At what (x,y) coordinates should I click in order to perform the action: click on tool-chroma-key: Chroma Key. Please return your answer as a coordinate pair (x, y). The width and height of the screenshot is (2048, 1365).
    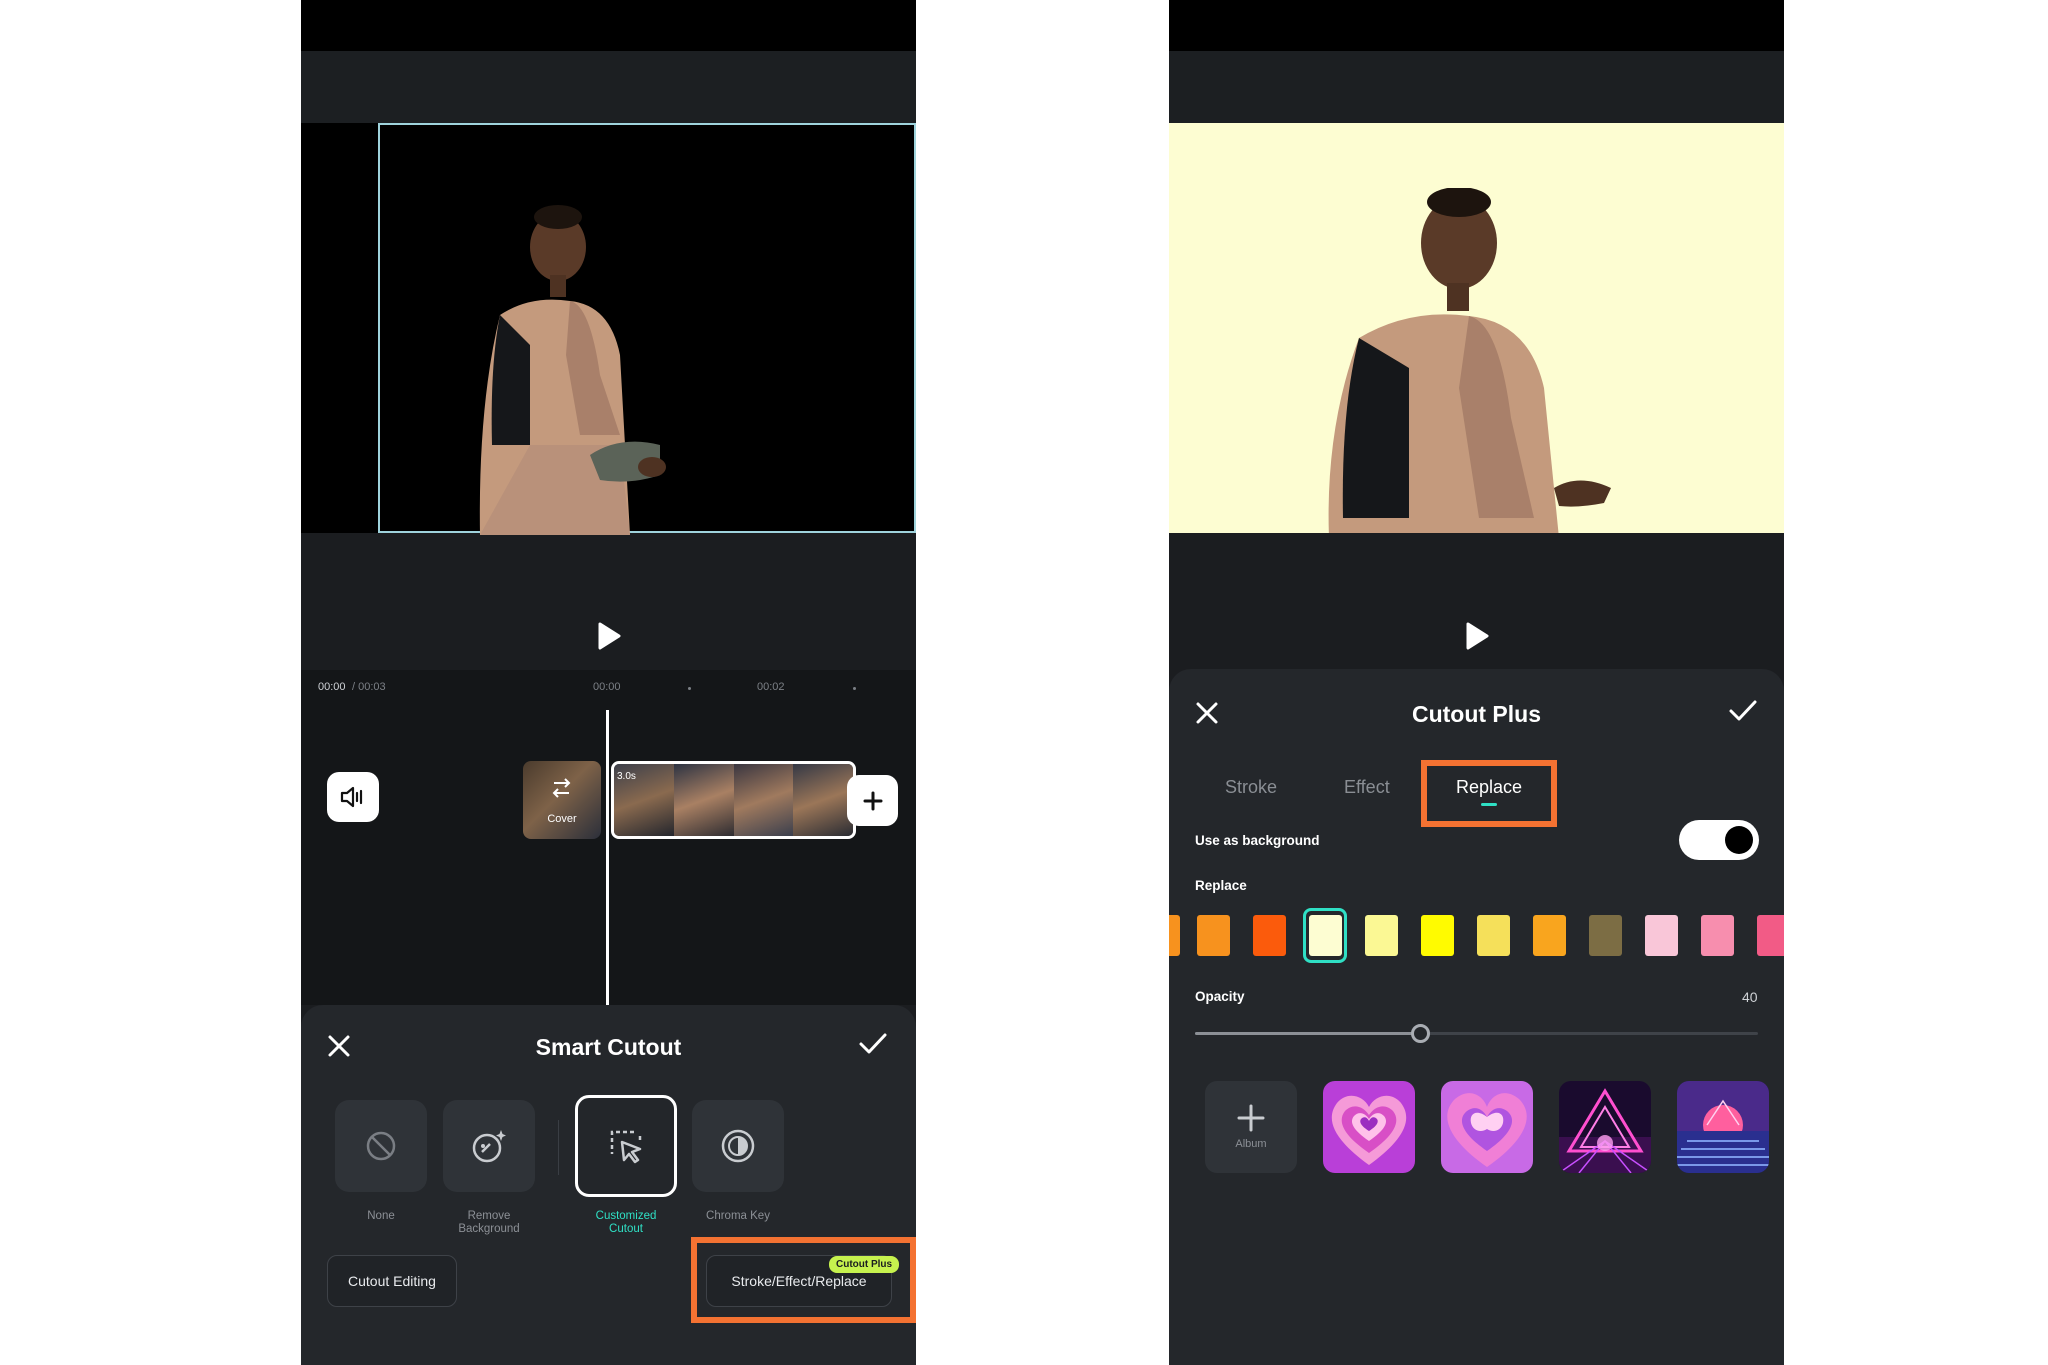
    Looking at the image, I should click on (738, 1161).